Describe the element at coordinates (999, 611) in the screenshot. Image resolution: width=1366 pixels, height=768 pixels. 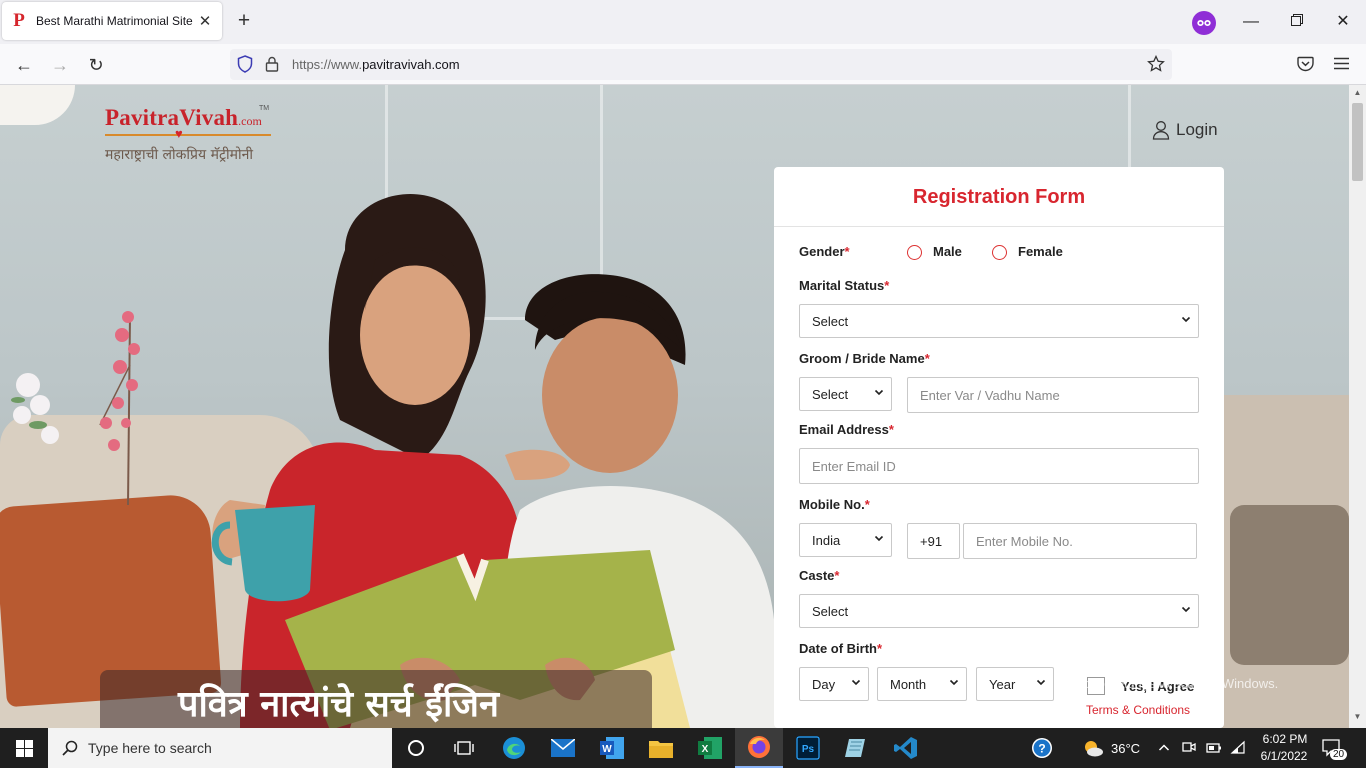
I see `caste-select: Select` at that location.